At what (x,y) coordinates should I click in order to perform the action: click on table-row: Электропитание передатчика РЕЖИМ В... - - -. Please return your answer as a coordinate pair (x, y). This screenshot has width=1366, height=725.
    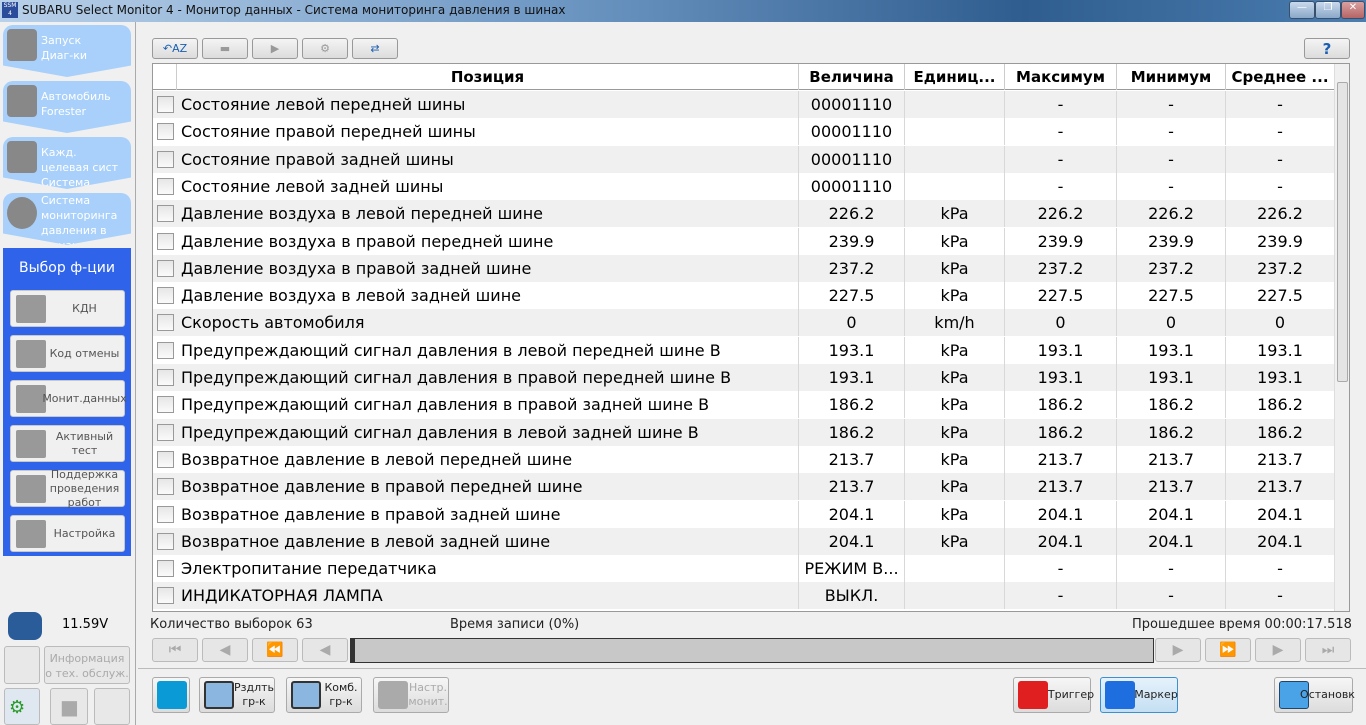
    Looking at the image, I should click on (744, 569).